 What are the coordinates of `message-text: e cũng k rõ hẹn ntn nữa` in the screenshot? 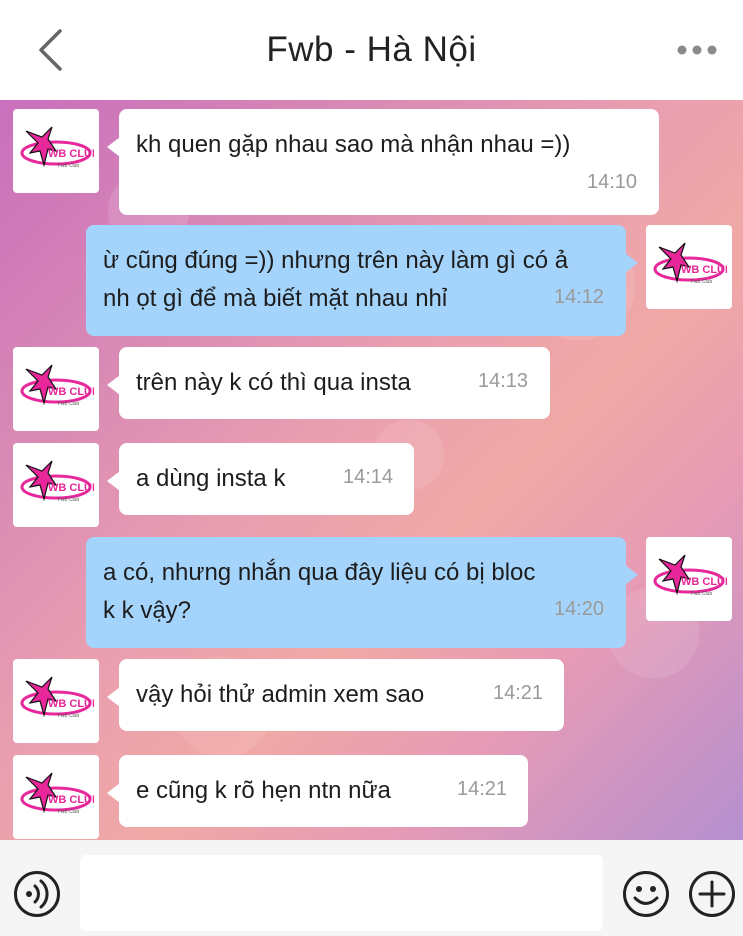 It's located at (263, 790).